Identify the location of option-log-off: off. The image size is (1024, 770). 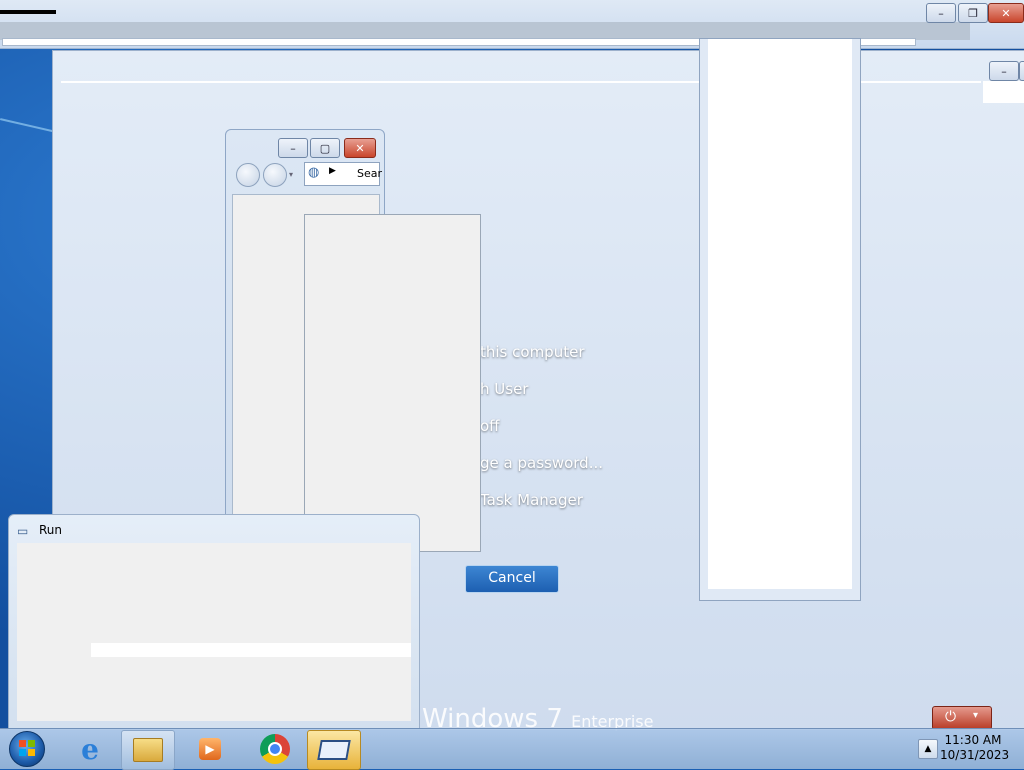
(490, 426).